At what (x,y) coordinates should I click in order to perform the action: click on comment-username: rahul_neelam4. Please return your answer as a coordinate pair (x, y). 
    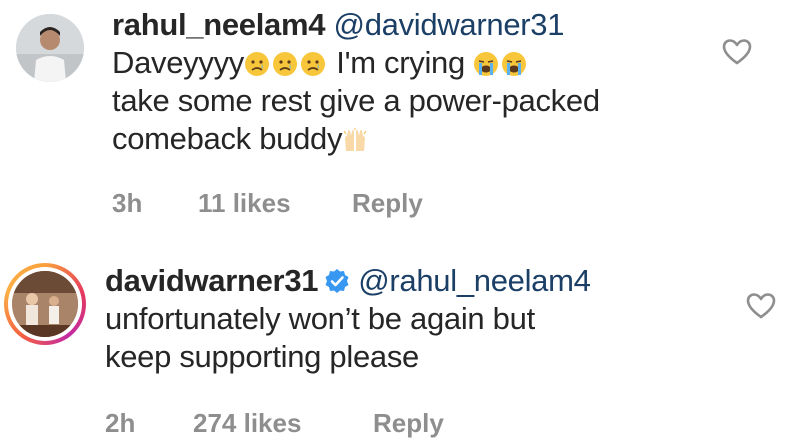
    Looking at the image, I should click on (219, 24).